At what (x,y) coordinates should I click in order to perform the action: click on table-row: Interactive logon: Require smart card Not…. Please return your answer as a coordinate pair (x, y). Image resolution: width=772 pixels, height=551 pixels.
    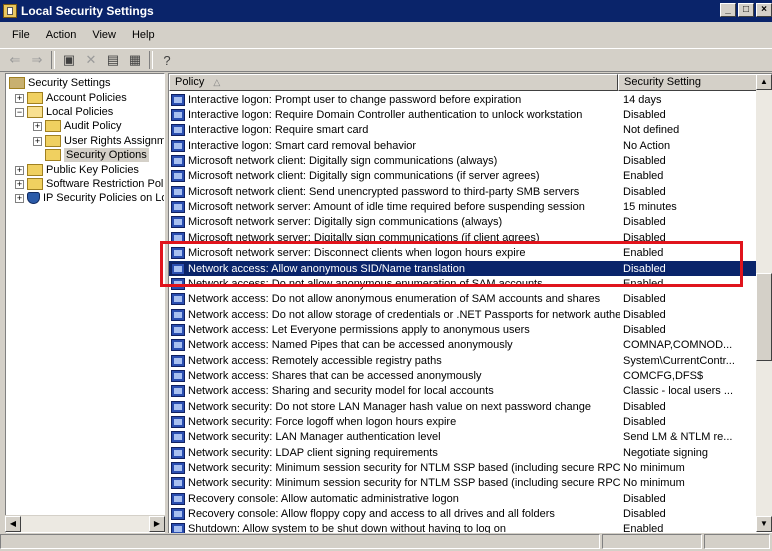
    Looking at the image, I should click on (463, 130).